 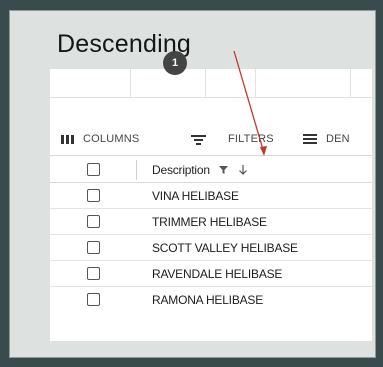 I want to click on cell-description: VINA HELIBASE, so click(x=195, y=196).